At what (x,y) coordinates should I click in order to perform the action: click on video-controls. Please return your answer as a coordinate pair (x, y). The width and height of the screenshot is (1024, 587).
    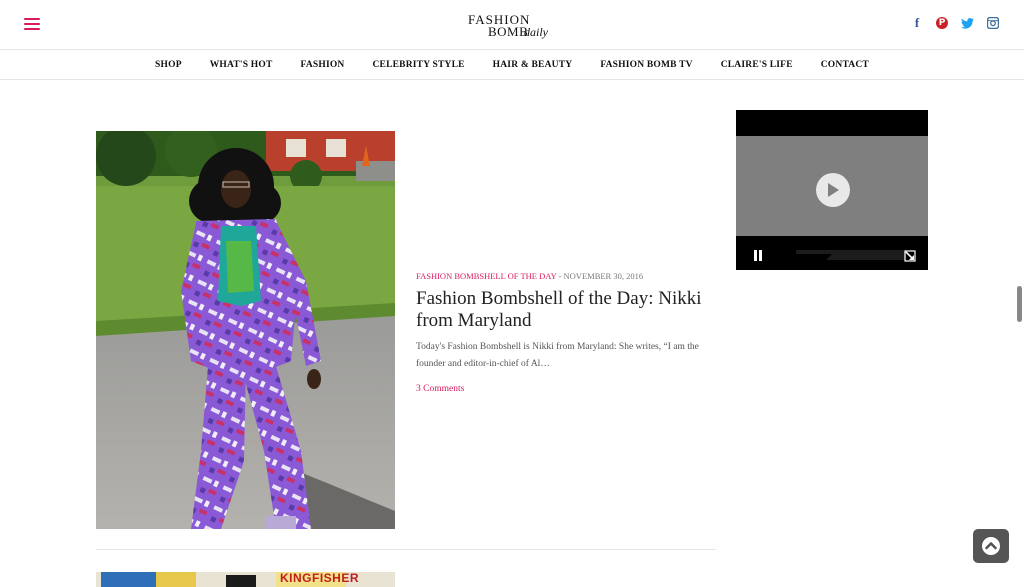
    Looking at the image, I should click on (832, 255).